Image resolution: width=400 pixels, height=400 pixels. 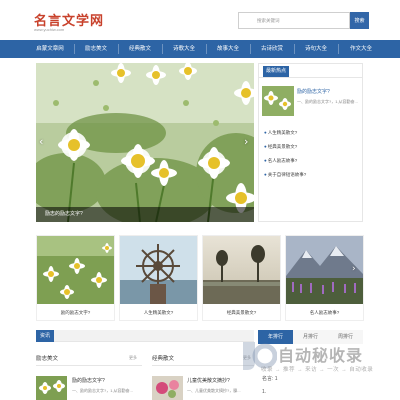 I want to click on gallery-card: 经典美景散文?, so click(x=241, y=278).